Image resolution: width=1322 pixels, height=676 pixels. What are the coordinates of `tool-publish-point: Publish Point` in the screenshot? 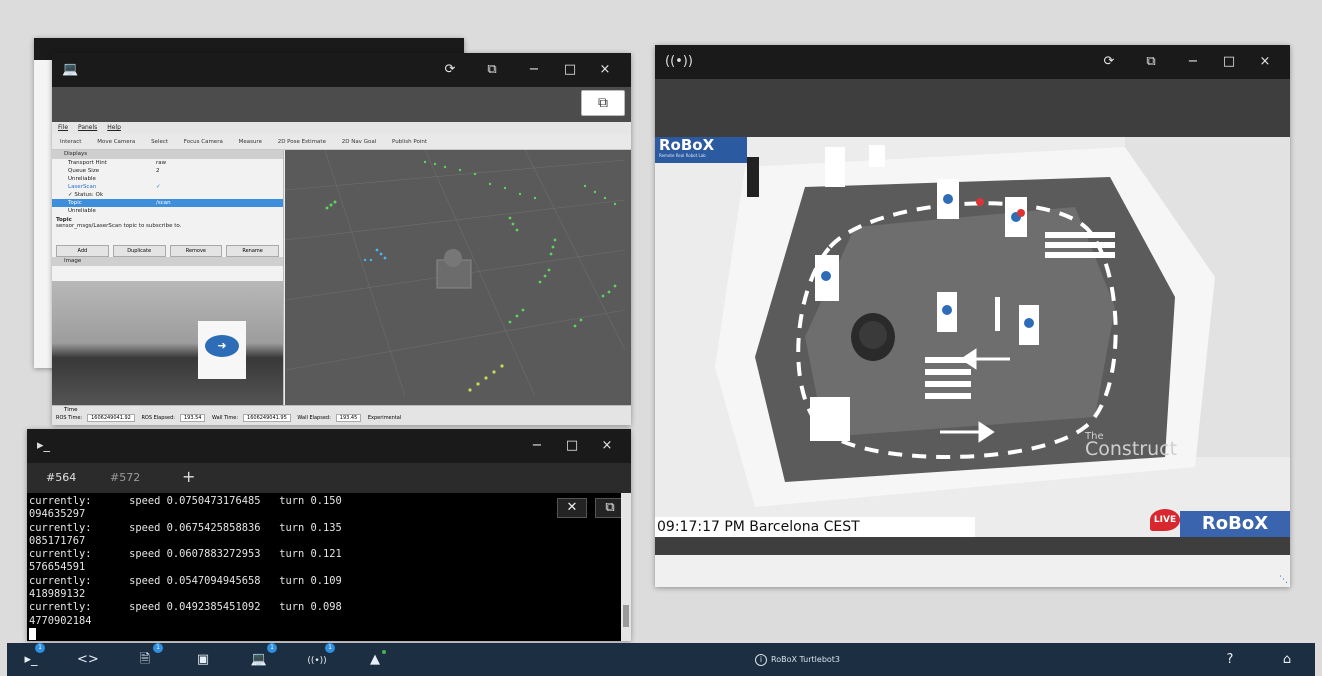 It's located at (409, 142).